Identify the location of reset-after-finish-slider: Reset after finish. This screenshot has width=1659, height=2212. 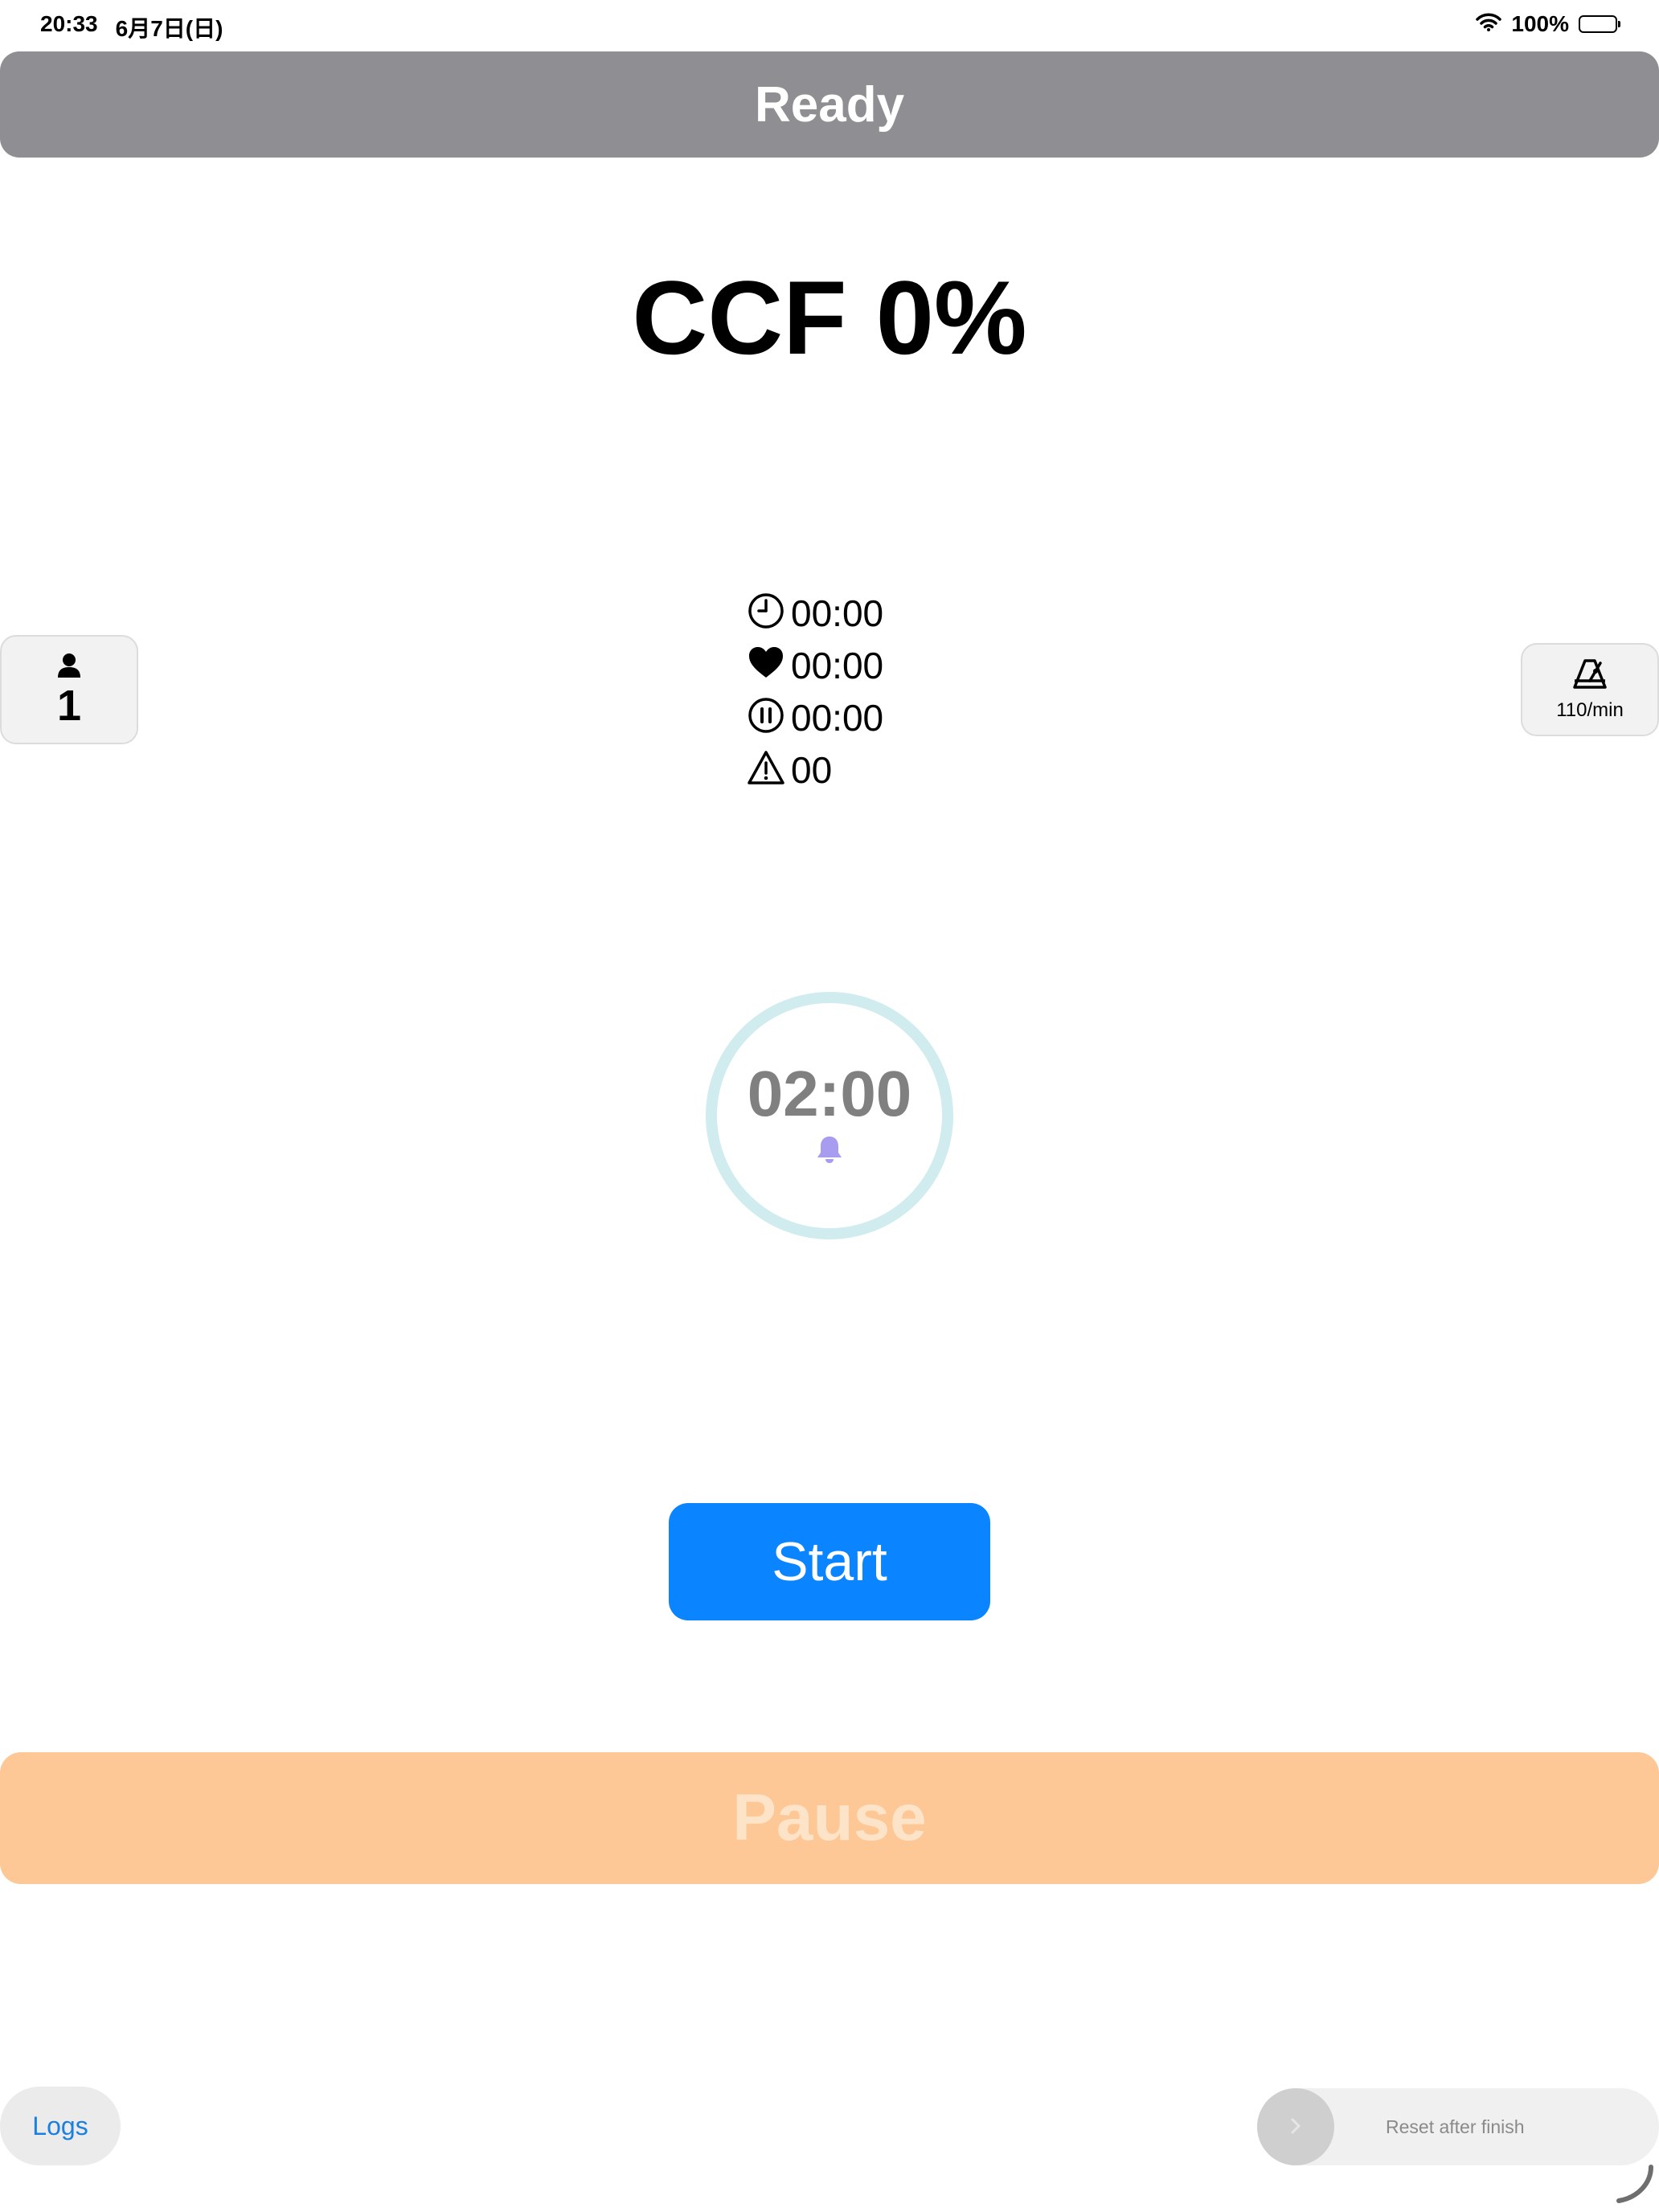
(1458, 2126).